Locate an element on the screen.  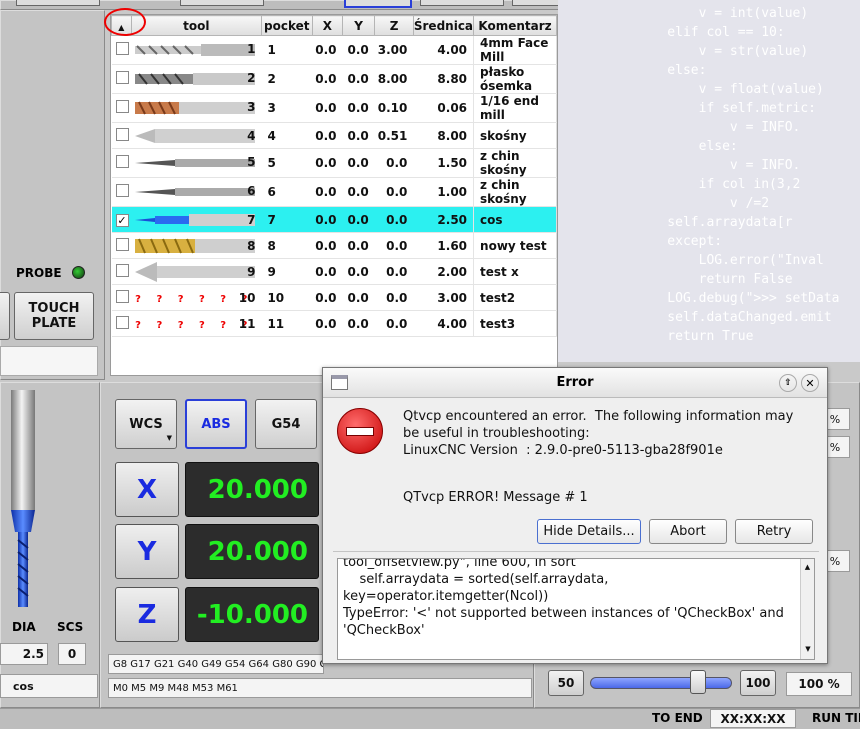
table-row: ? ? ? ? ? ? 11 11 0.0 0.0 0.0 4.00 test3 is located at coordinates (334, 323).